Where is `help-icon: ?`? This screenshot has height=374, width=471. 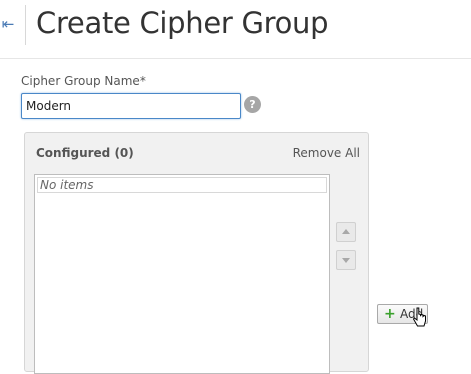 help-icon: ? is located at coordinates (252, 104).